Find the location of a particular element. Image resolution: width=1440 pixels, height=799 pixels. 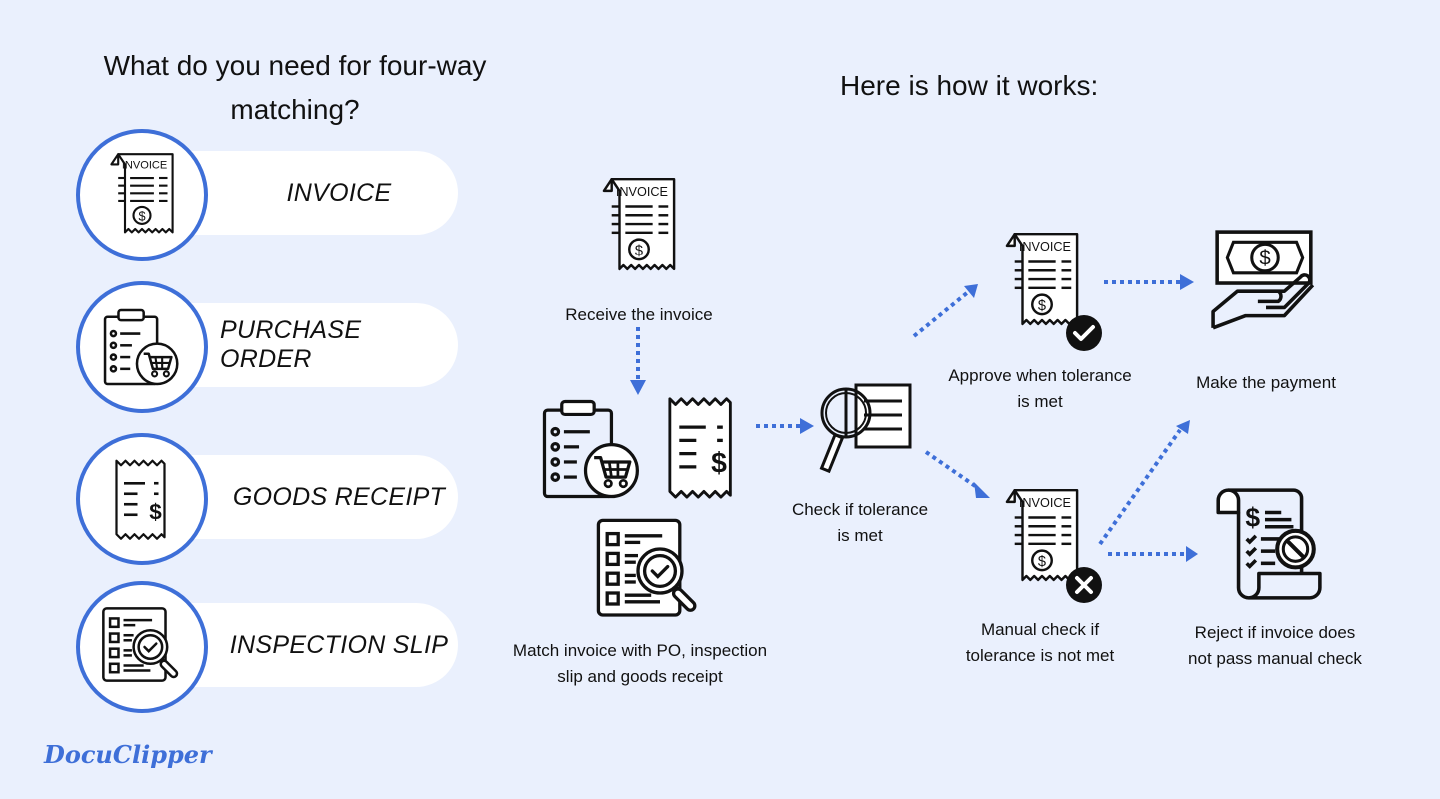

step-approve-label-line2: is met is located at coordinates (1040, 401).